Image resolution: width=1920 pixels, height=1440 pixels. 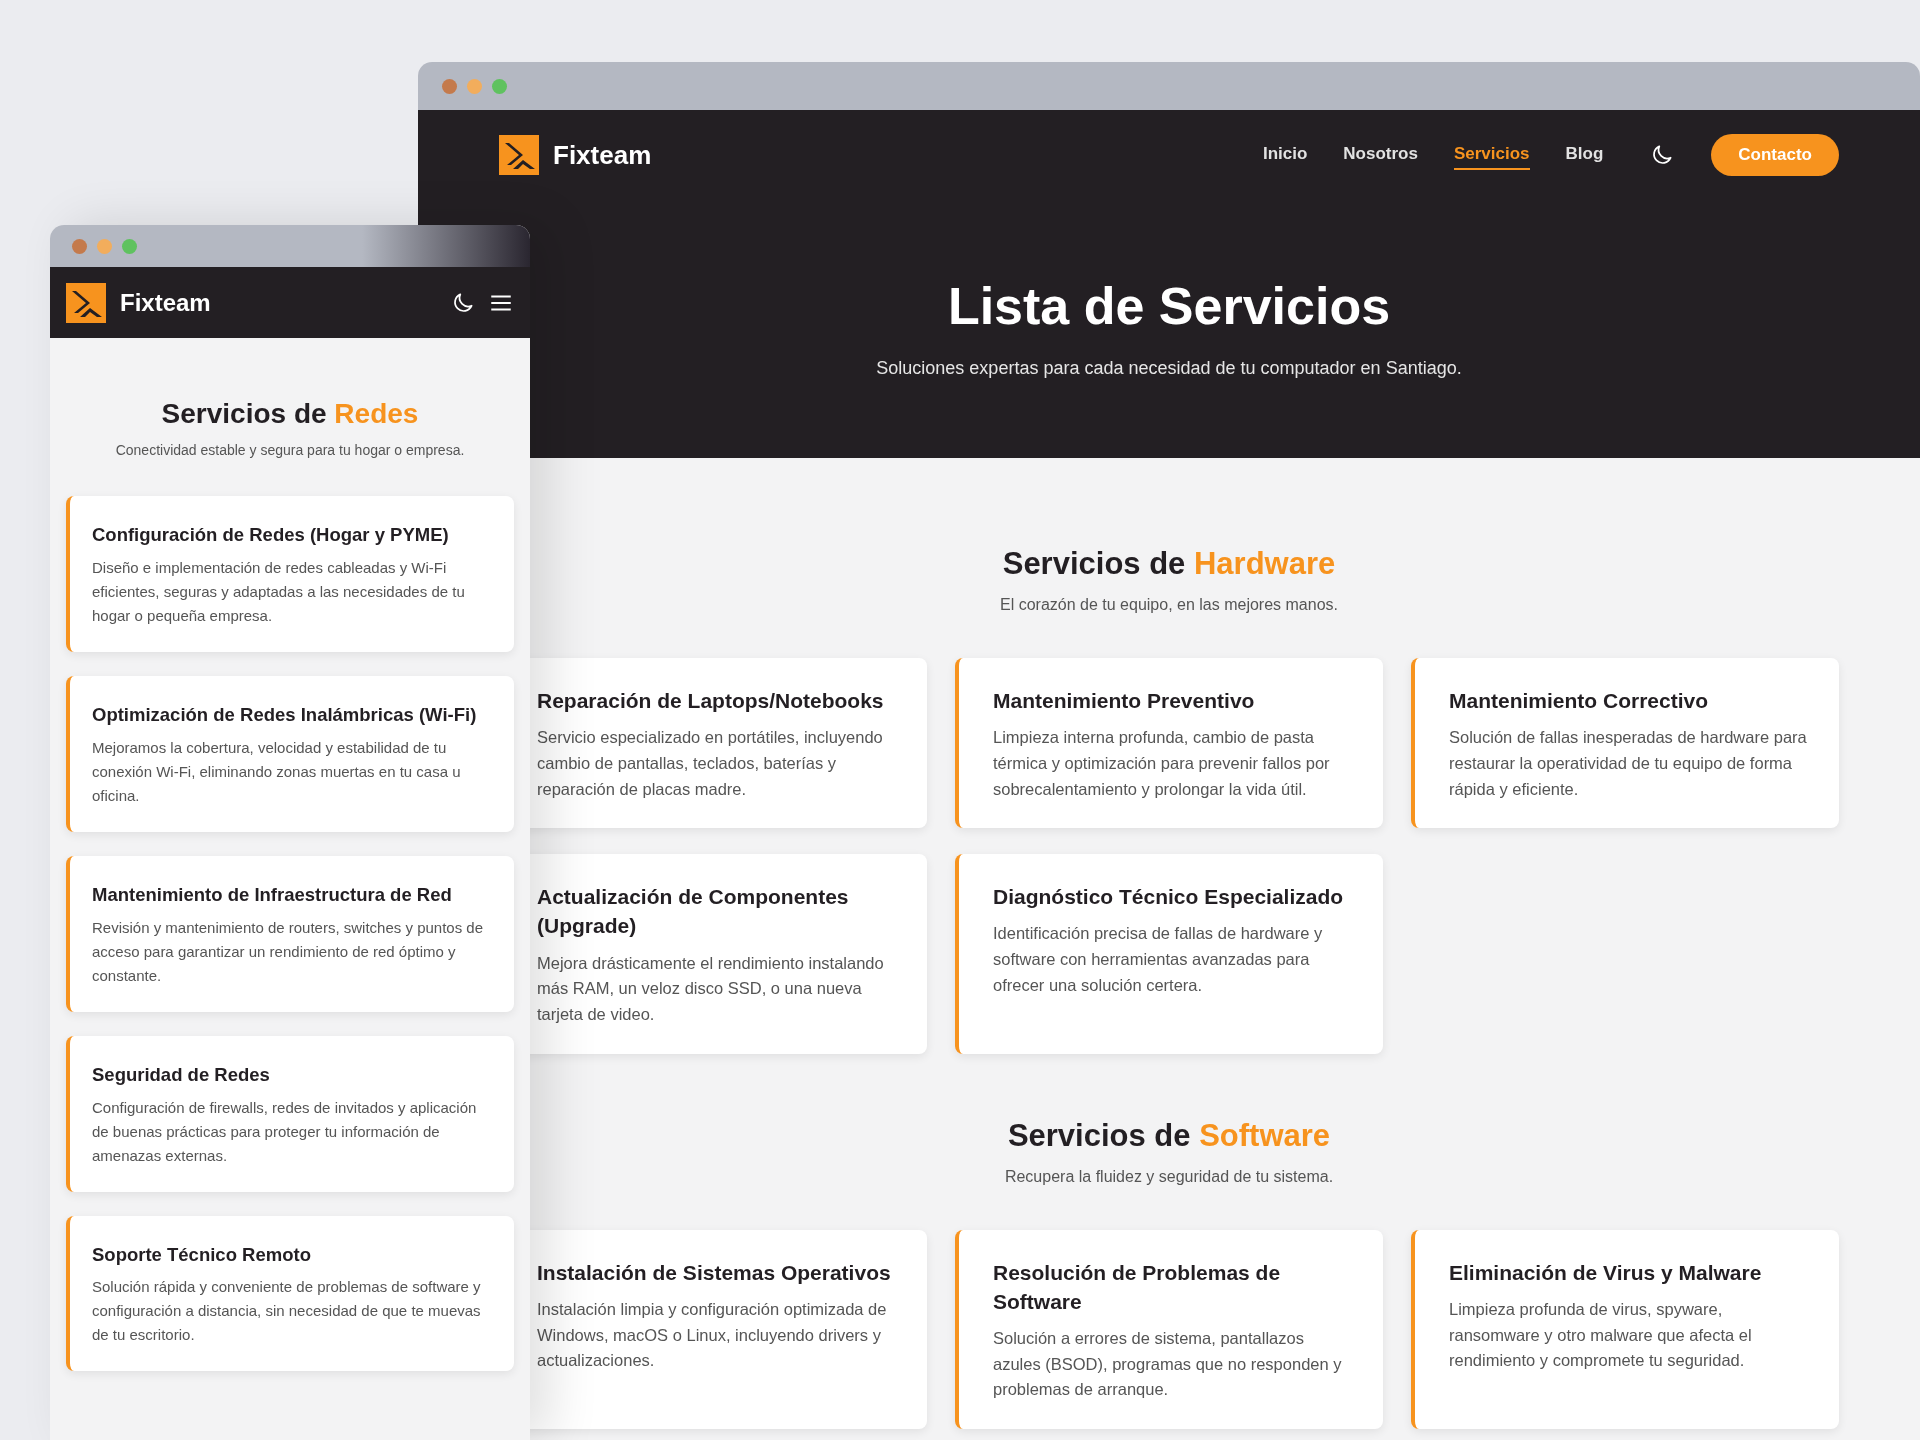 What do you see at coordinates (711, 701) in the screenshot?
I see `card-title: Reparación de Laptops/Notebooks` at bounding box center [711, 701].